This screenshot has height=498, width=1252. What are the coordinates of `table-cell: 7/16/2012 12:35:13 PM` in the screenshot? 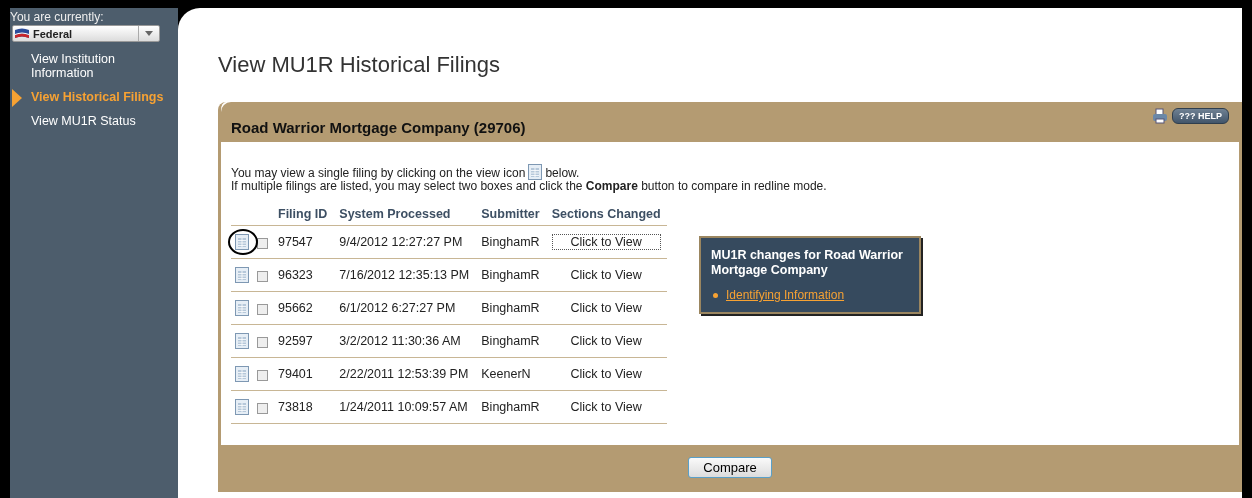 It's located at (404, 275).